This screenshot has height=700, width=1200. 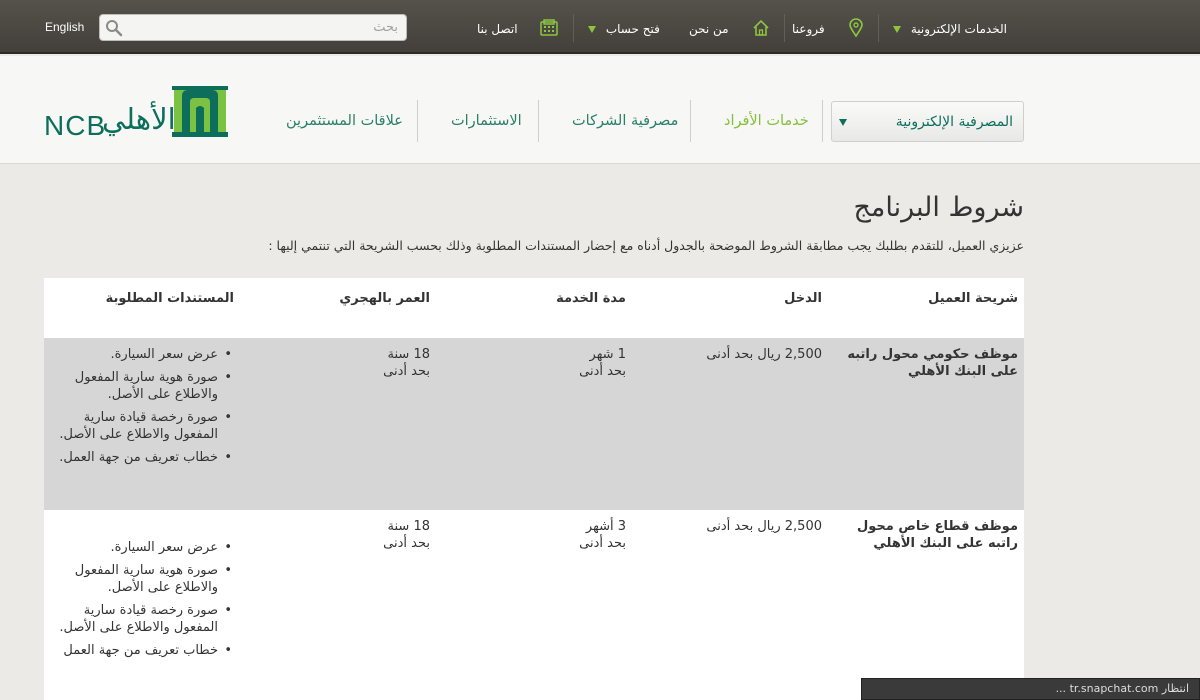 What do you see at coordinates (486, 121) in the screenshot?
I see `nav-investments: الاستثمارات` at bounding box center [486, 121].